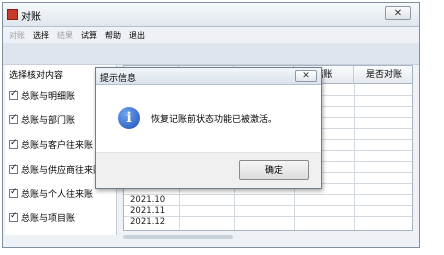  Describe the element at coordinates (155, 222) in the screenshot. I see `table-row-period: 2021.12` at that location.